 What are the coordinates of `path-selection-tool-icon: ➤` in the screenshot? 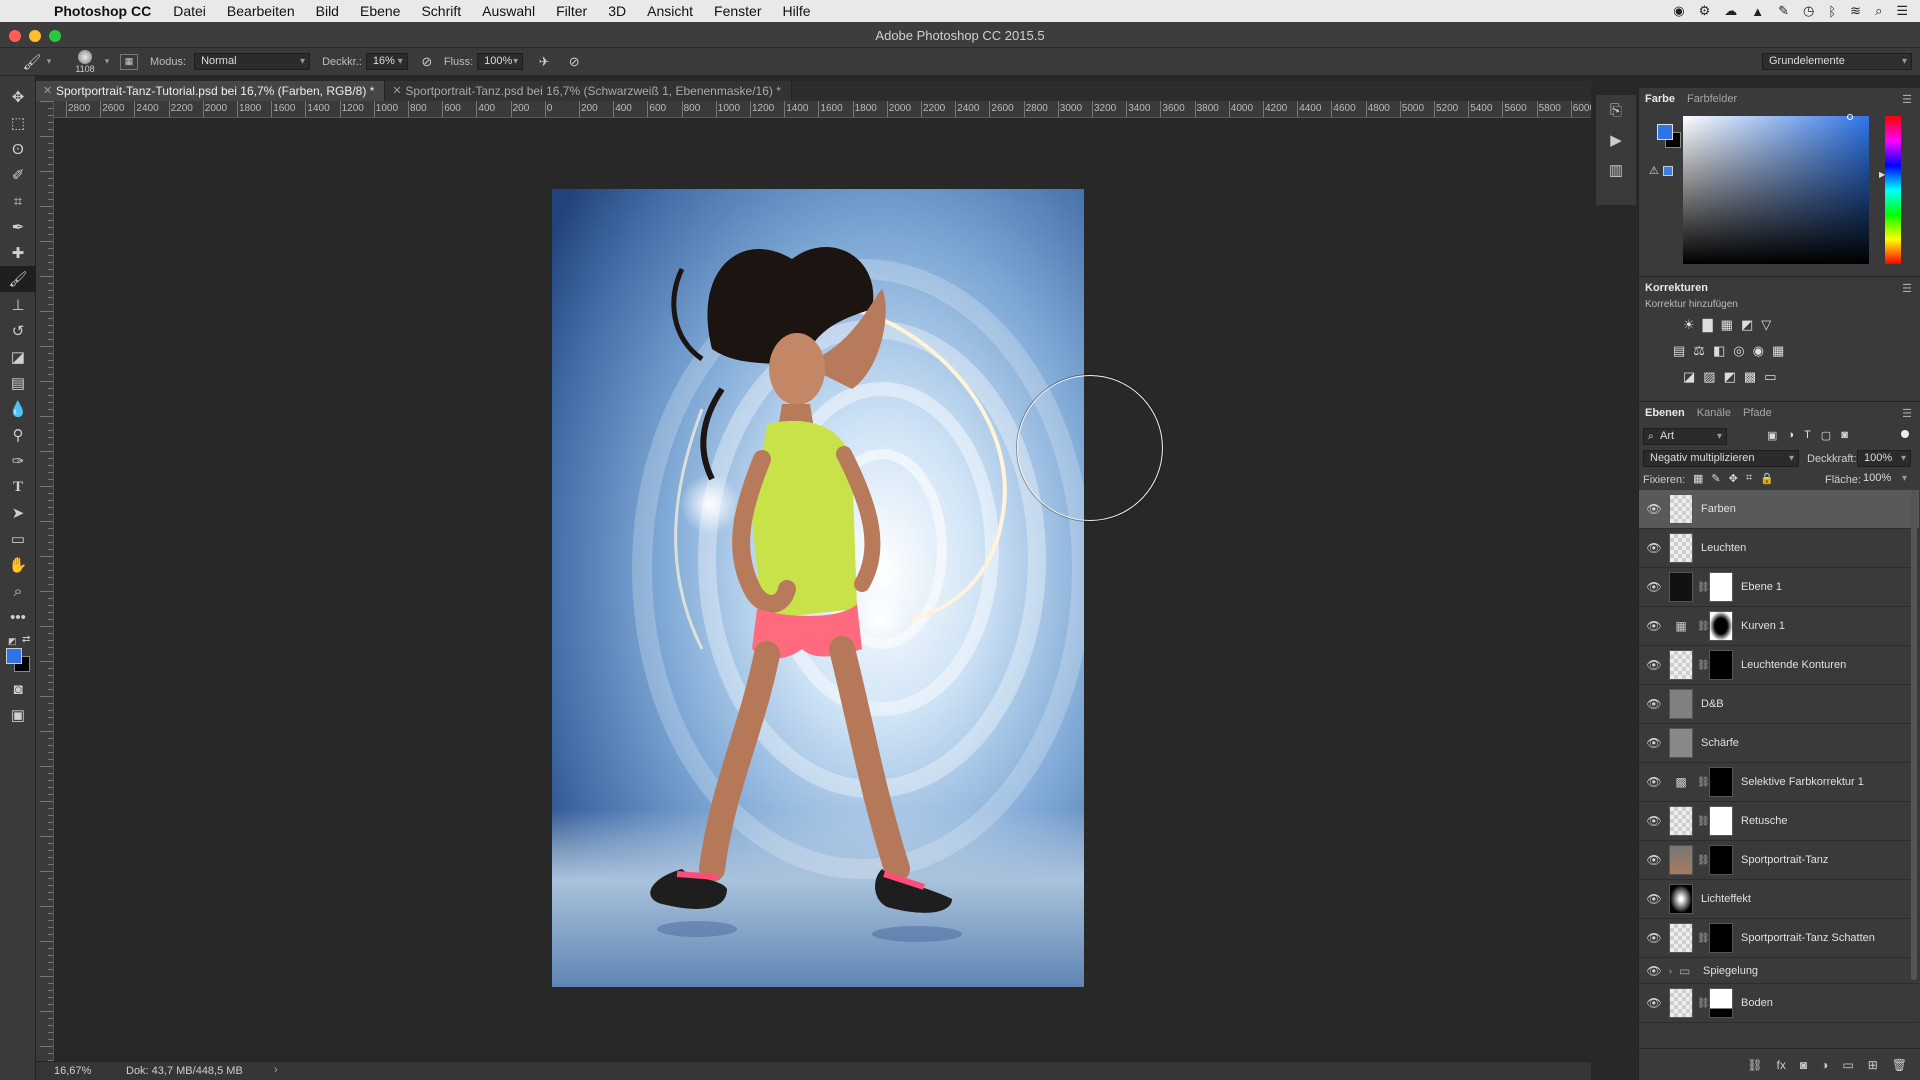 It's located at (18, 513).